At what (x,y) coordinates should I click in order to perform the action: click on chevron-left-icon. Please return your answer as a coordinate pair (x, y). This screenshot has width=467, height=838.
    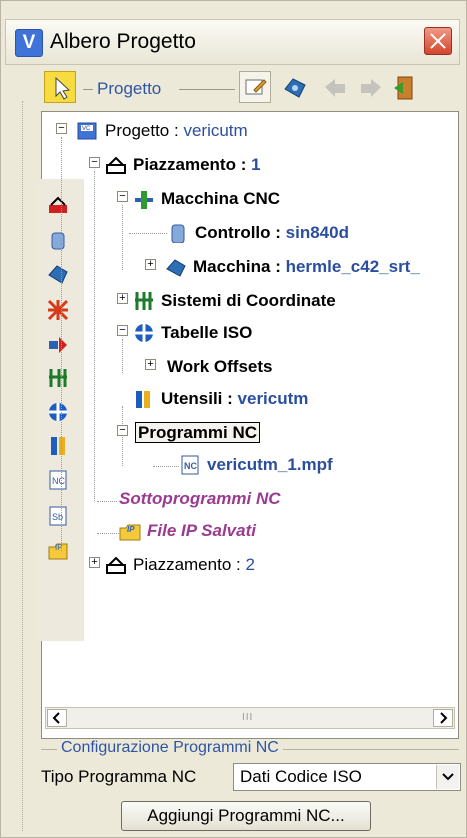
    Looking at the image, I should click on (56, 718).